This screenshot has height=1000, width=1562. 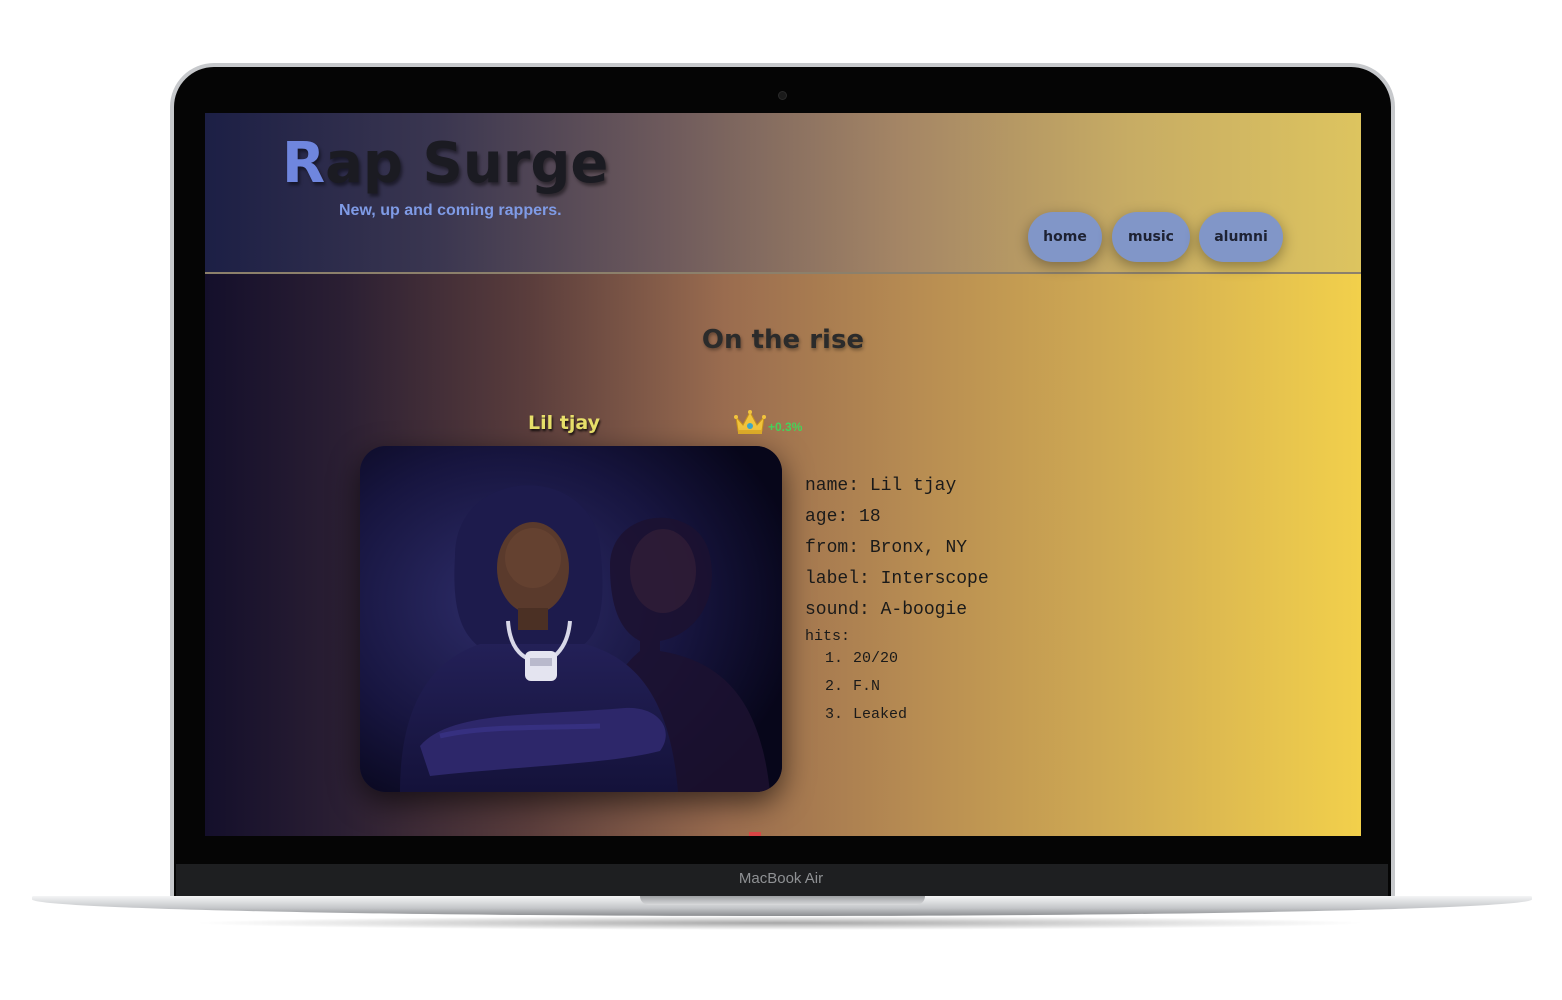 What do you see at coordinates (564, 423) in the screenshot?
I see `artist-name: Lil tjay` at bounding box center [564, 423].